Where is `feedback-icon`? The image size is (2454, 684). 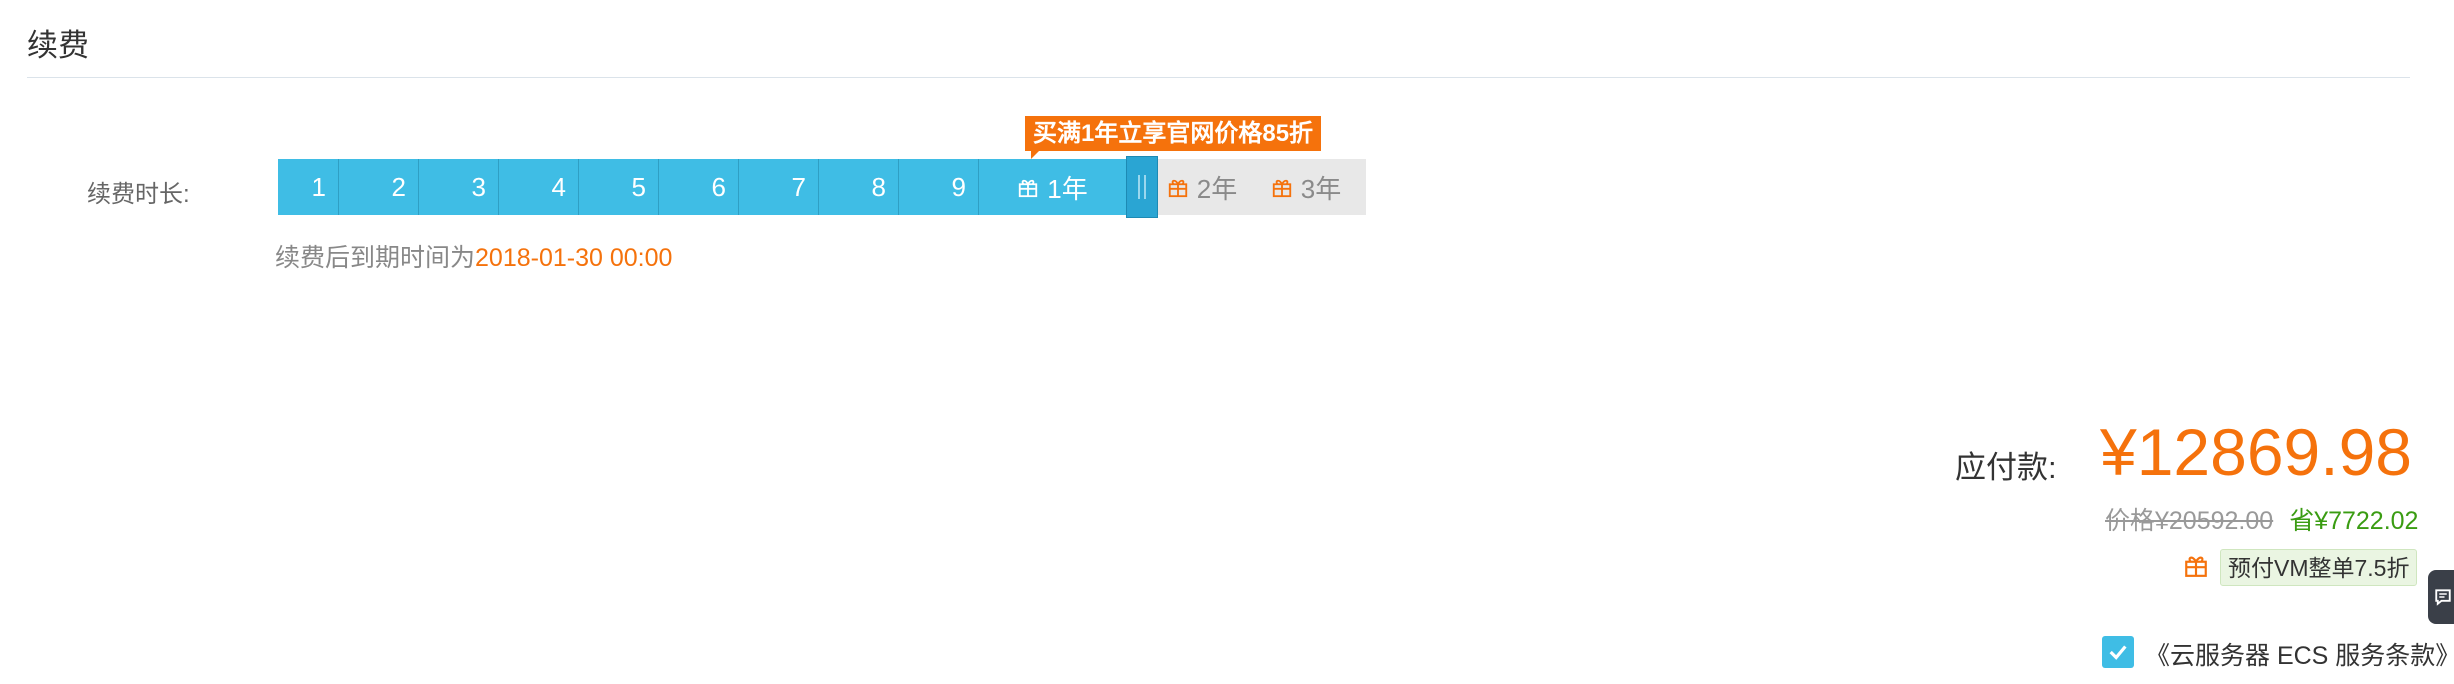
feedback-icon is located at coordinates (2443, 597).